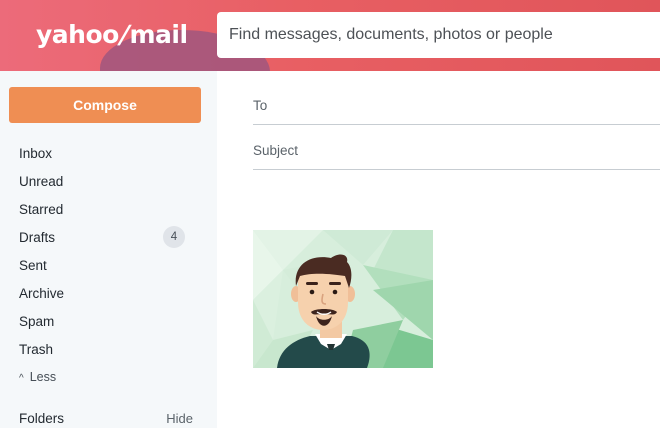 The height and width of the screenshot is (428, 660). I want to click on search-input, so click(444, 35).